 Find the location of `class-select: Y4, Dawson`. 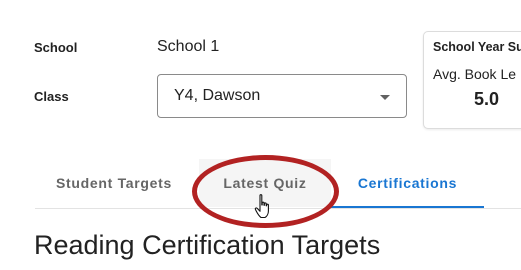

class-select: Y4, Dawson is located at coordinates (282, 96).